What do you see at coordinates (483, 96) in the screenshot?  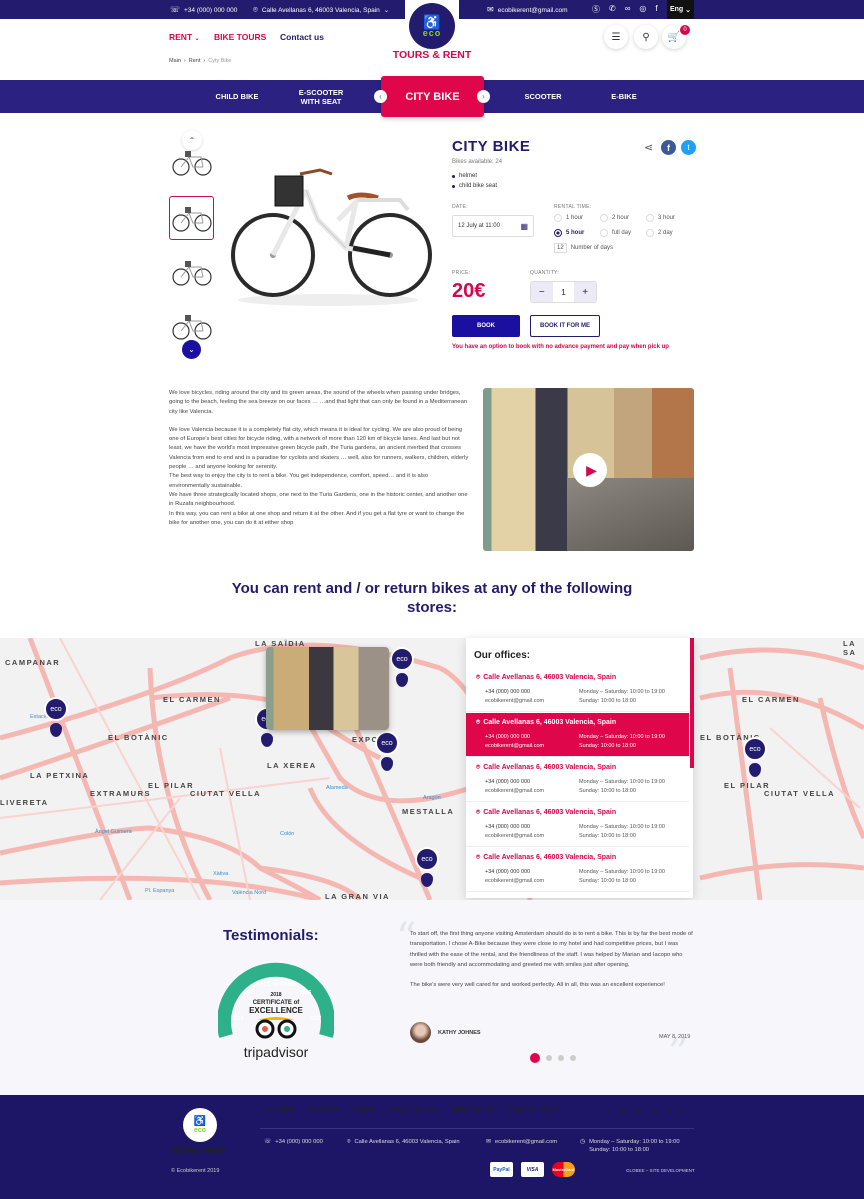 I see `category-next-button: ›` at bounding box center [483, 96].